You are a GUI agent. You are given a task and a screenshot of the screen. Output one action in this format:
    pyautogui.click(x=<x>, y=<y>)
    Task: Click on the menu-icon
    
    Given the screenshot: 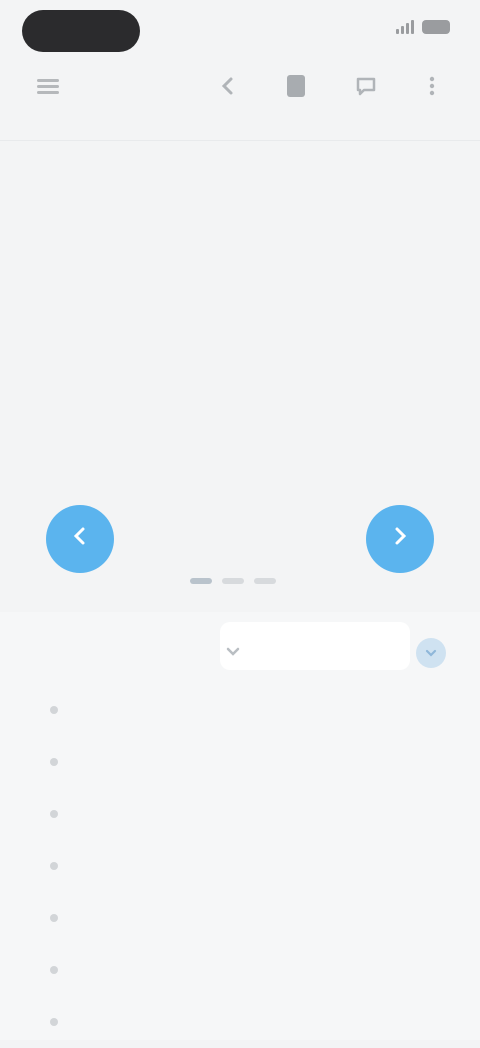 What is the action you would take?
    pyautogui.click(x=48, y=86)
    